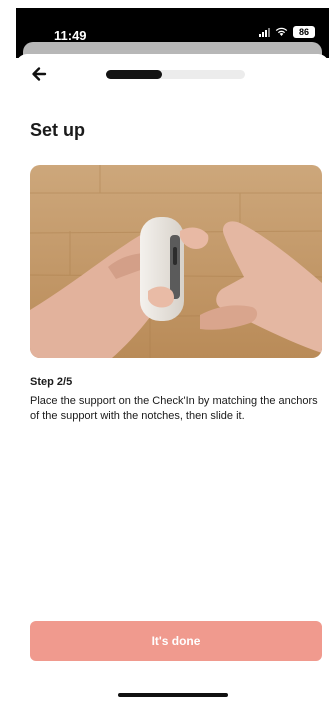 This screenshot has height=703, width=329. Describe the element at coordinates (281, 32) in the screenshot. I see `wifi-icon` at that location.